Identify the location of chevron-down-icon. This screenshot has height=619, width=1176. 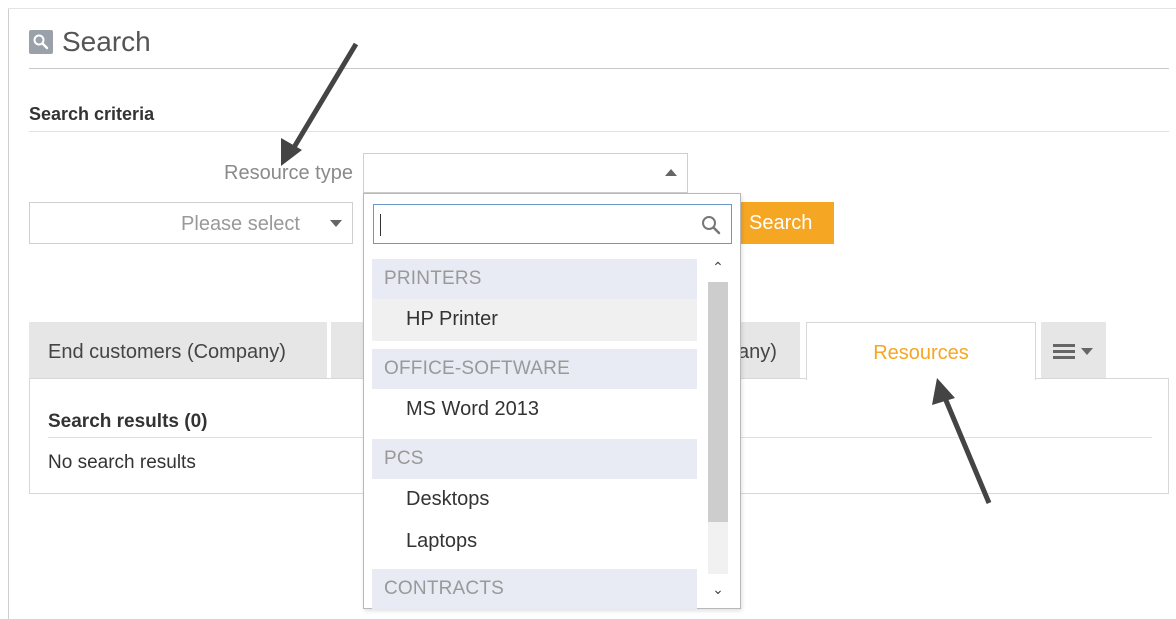
(1087, 352).